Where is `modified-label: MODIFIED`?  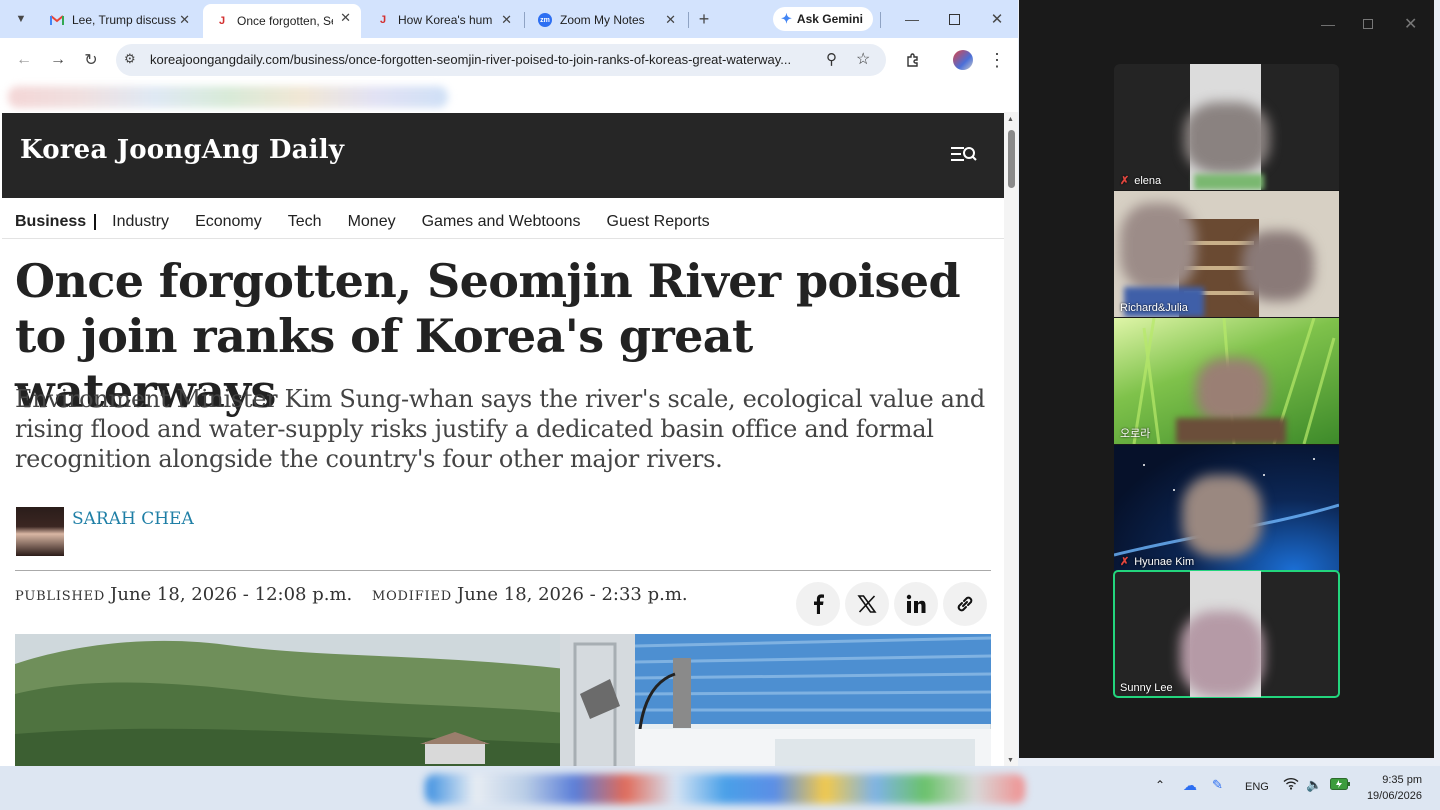
modified-label: MODIFIED is located at coordinates (411, 596).